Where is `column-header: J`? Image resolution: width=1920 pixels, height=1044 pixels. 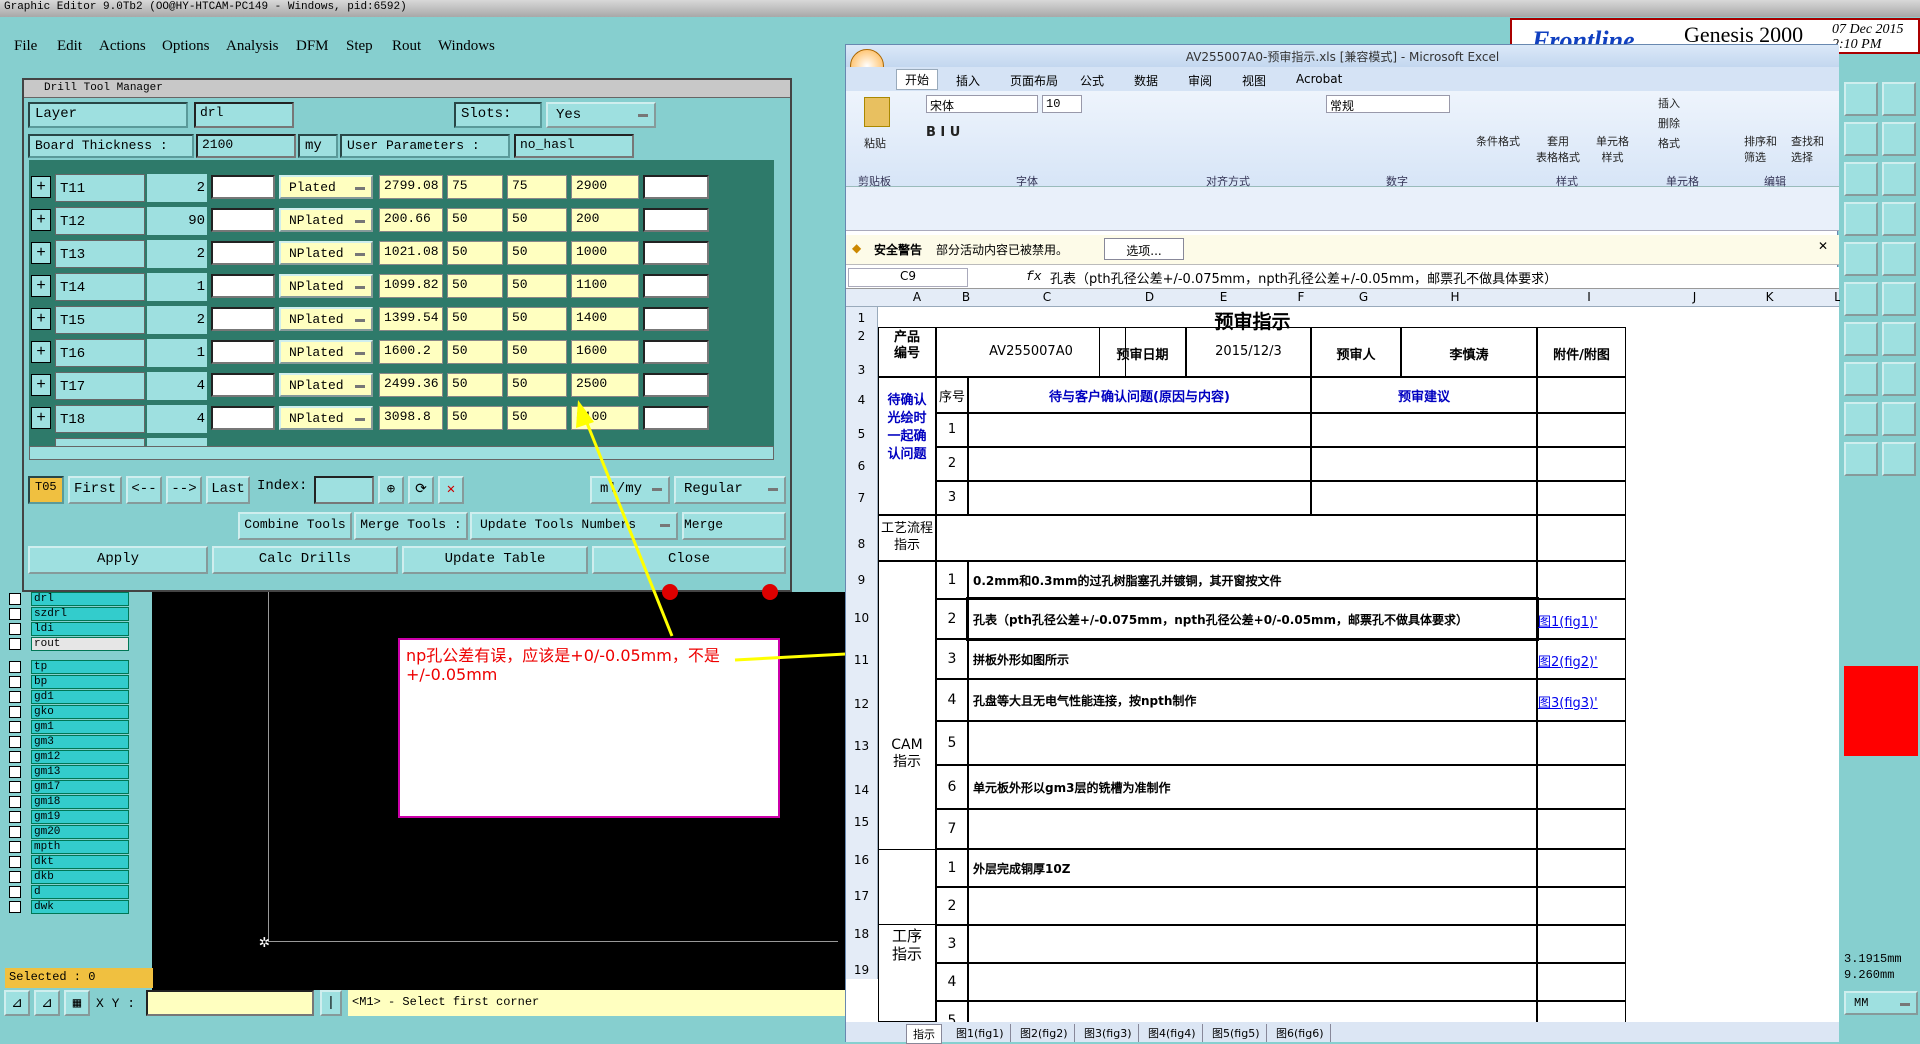 column-header: J is located at coordinates (1694, 297).